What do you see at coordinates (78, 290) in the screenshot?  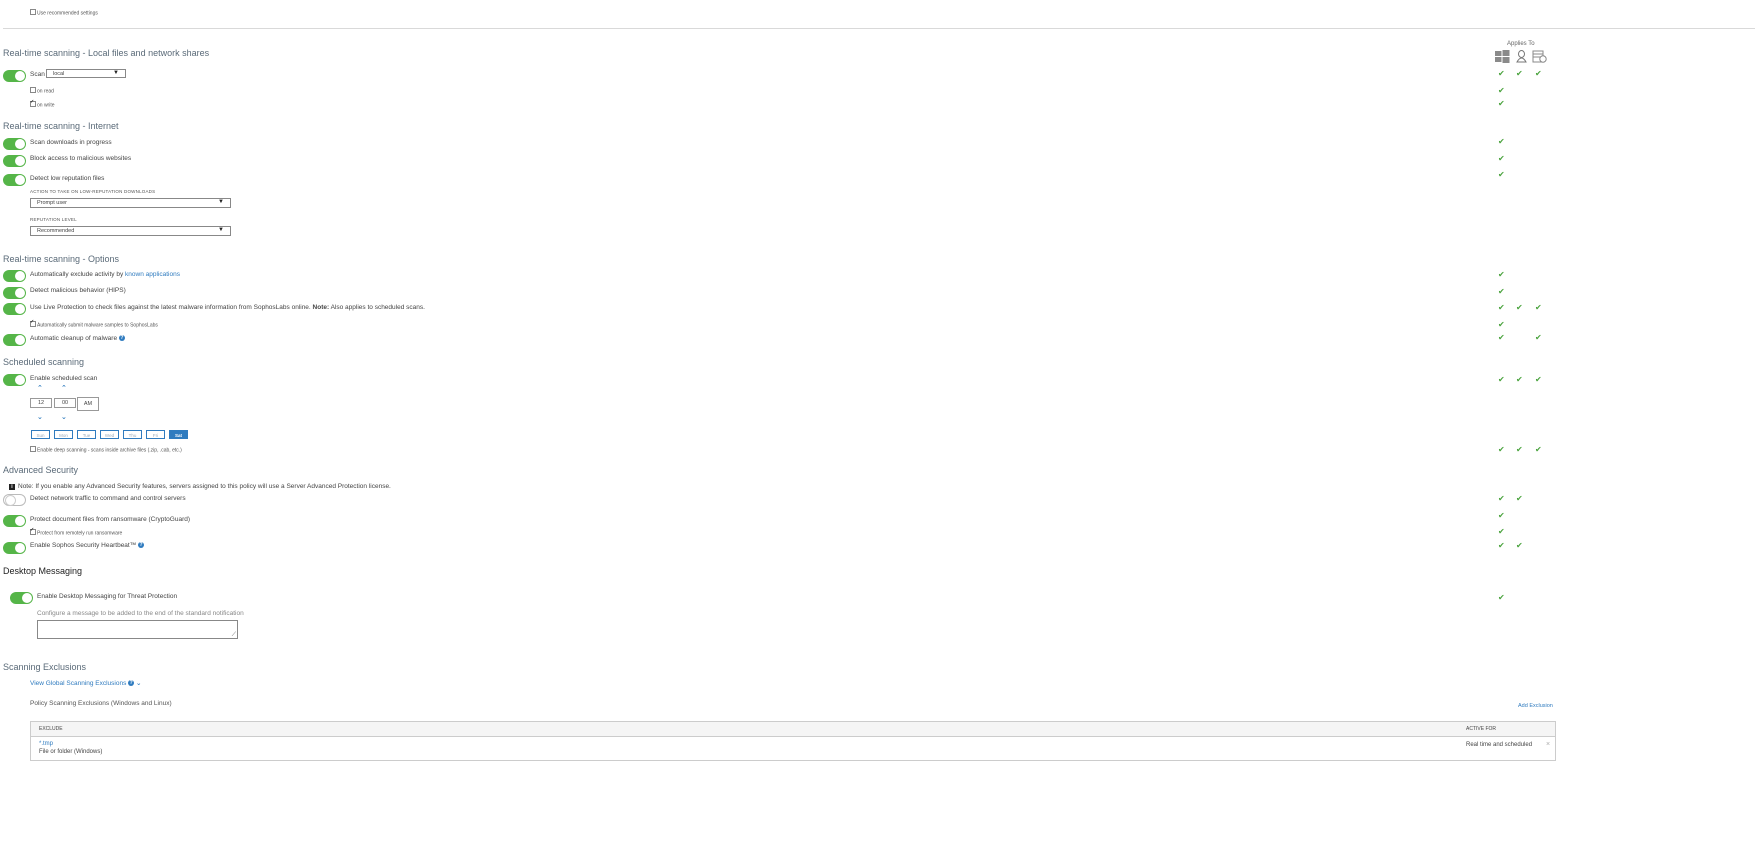 I see `hips-label: Detect malicious behavior (HIPS)` at bounding box center [78, 290].